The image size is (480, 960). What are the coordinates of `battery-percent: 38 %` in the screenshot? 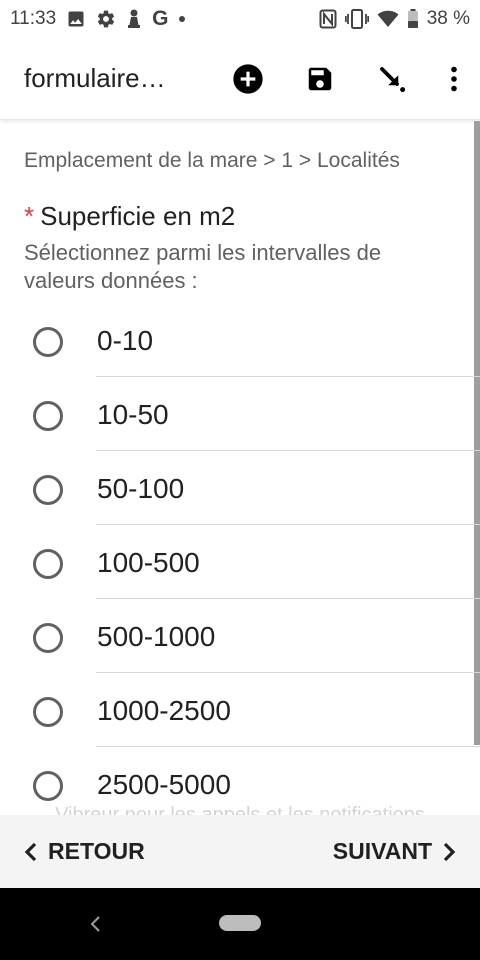 It's located at (448, 18).